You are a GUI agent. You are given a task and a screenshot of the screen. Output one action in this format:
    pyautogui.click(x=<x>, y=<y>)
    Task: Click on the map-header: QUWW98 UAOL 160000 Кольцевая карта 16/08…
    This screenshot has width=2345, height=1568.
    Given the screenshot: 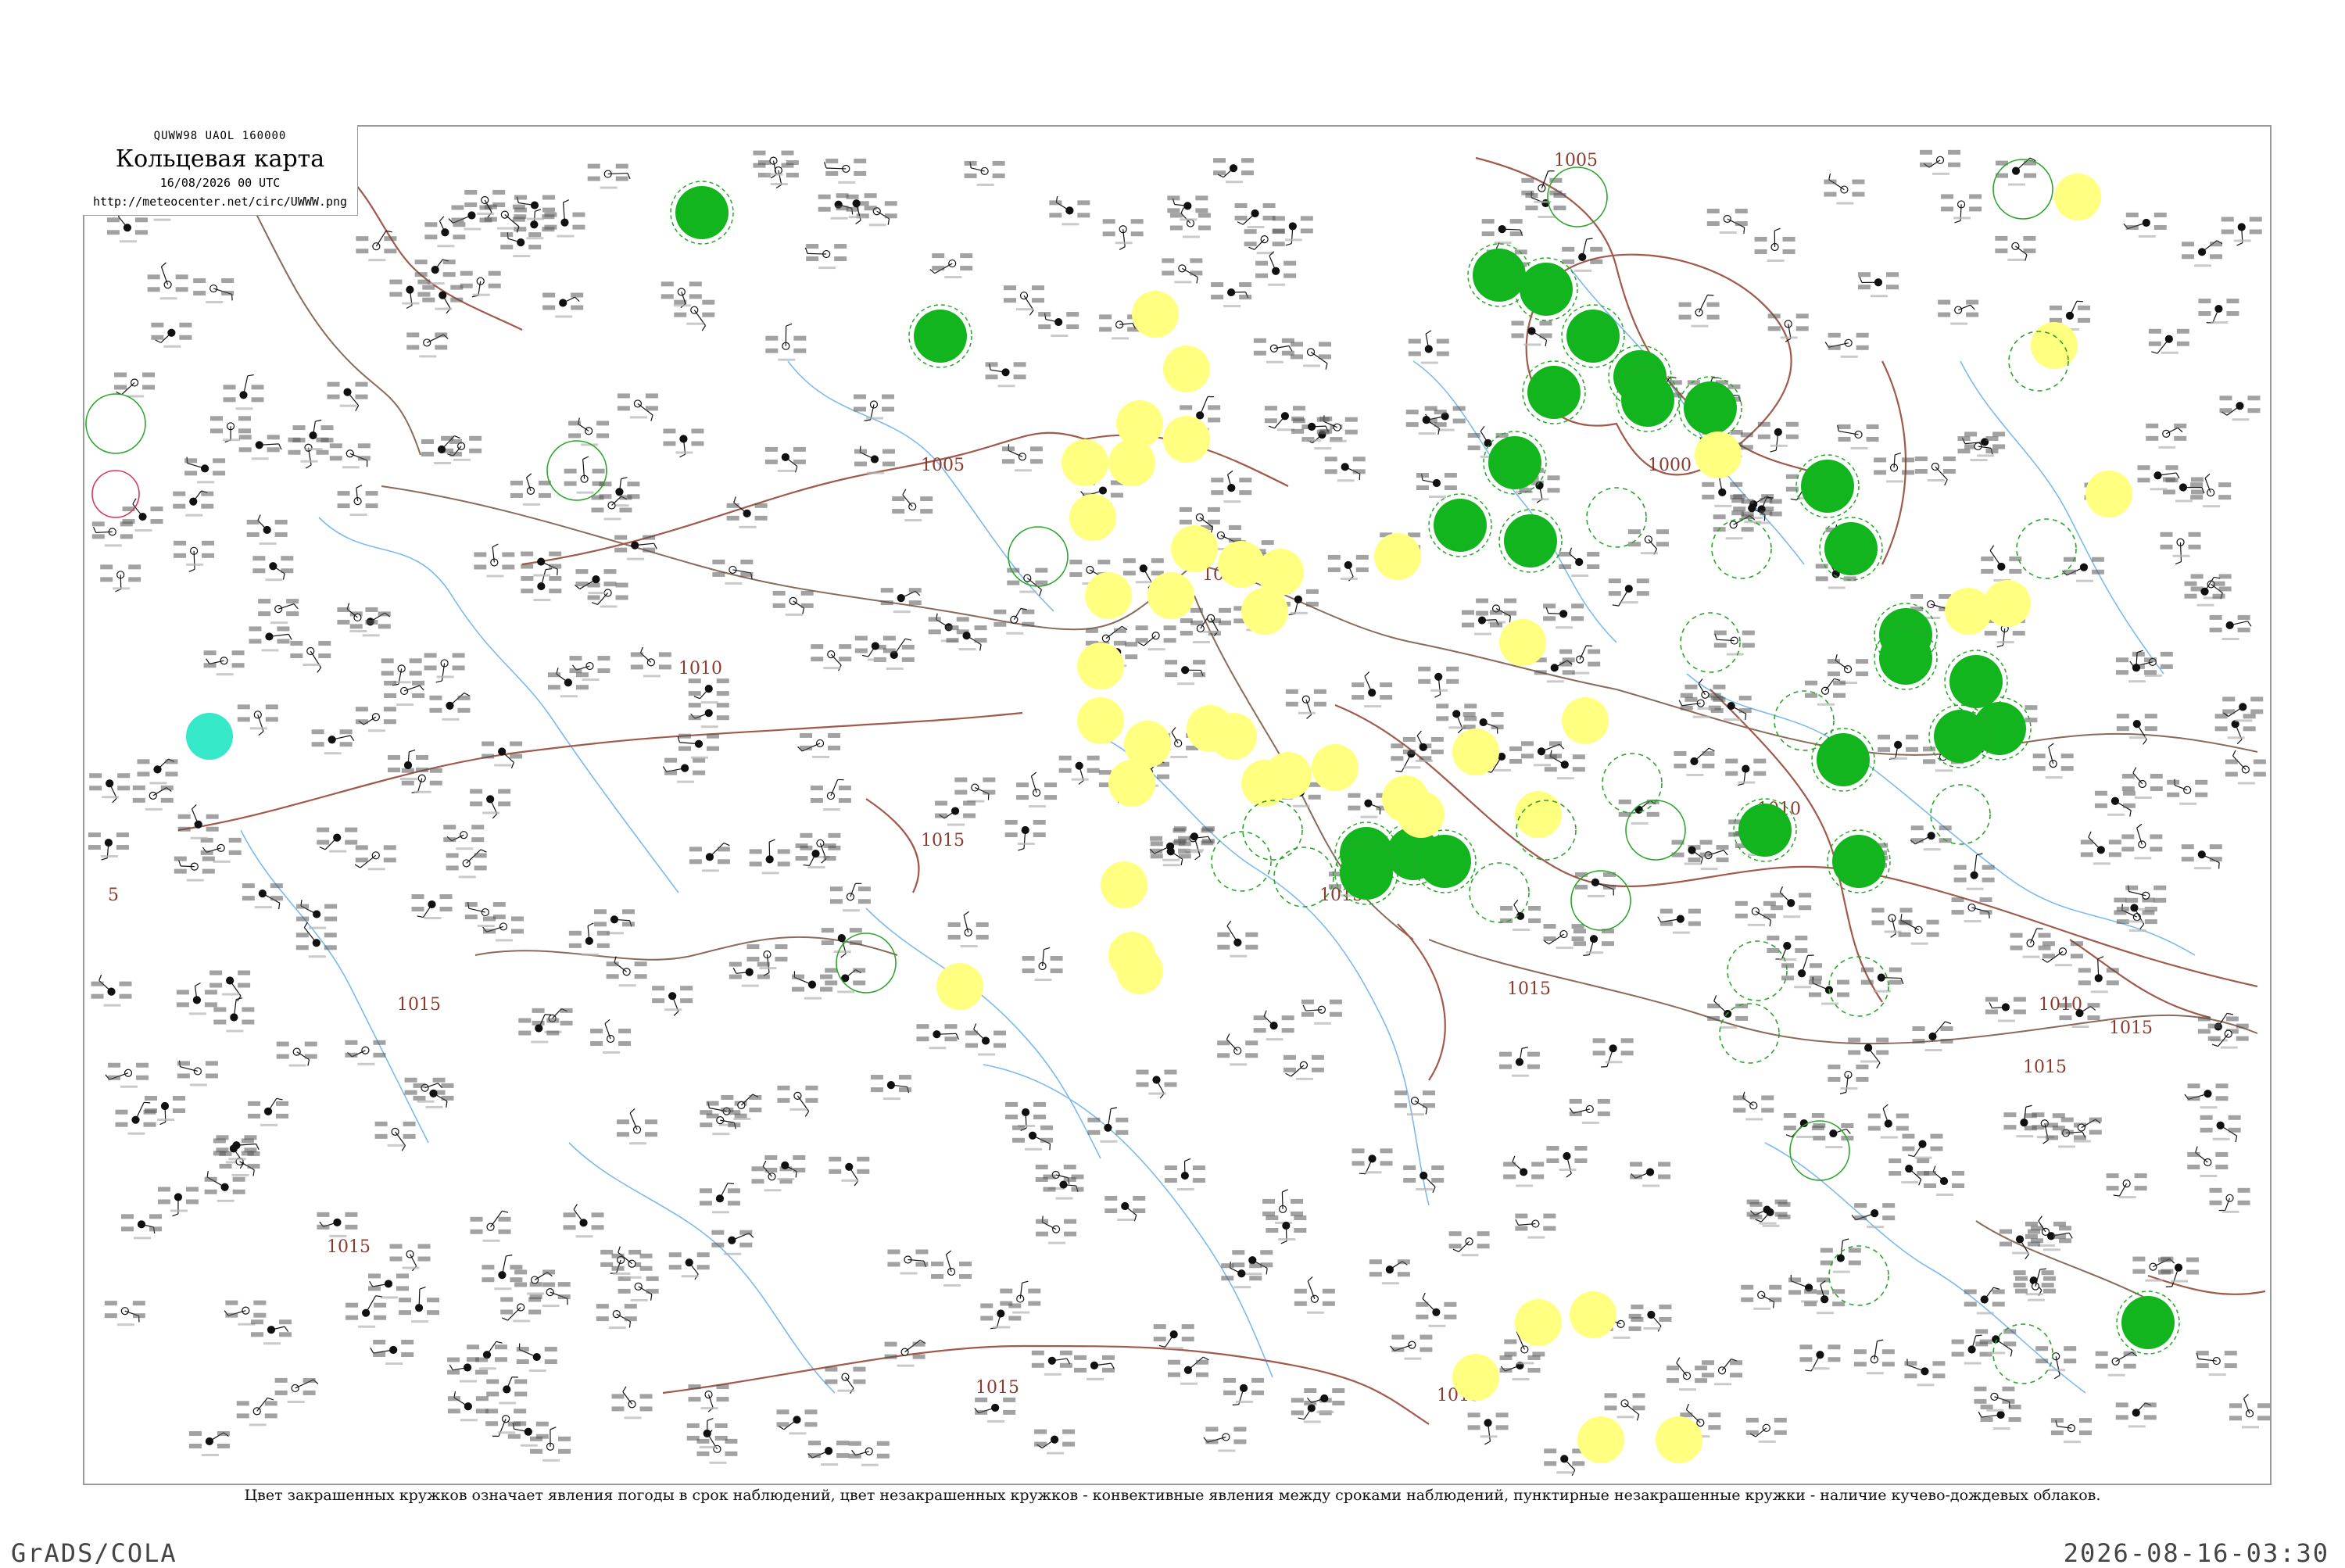 What is the action you would take?
    pyautogui.click(x=220, y=170)
    